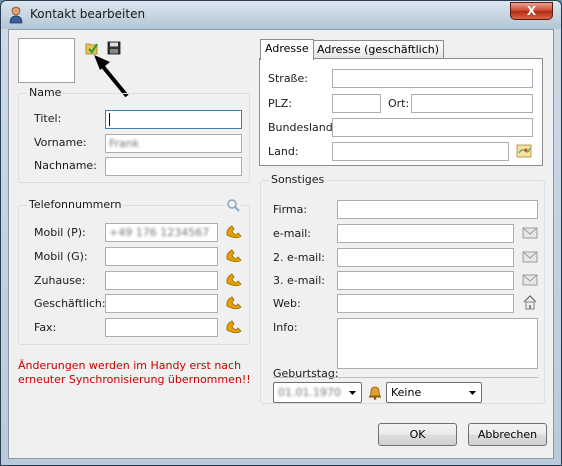 The width and height of the screenshot is (562, 466). What do you see at coordinates (48, 118) in the screenshot?
I see `title-label: Titel:` at bounding box center [48, 118].